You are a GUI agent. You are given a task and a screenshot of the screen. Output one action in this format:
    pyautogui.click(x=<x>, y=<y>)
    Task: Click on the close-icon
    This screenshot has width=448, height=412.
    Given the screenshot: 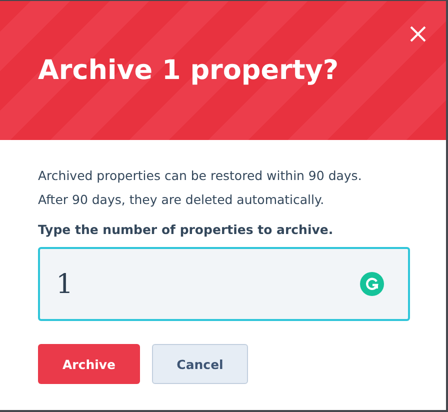 What is the action you would take?
    pyautogui.click(x=418, y=34)
    